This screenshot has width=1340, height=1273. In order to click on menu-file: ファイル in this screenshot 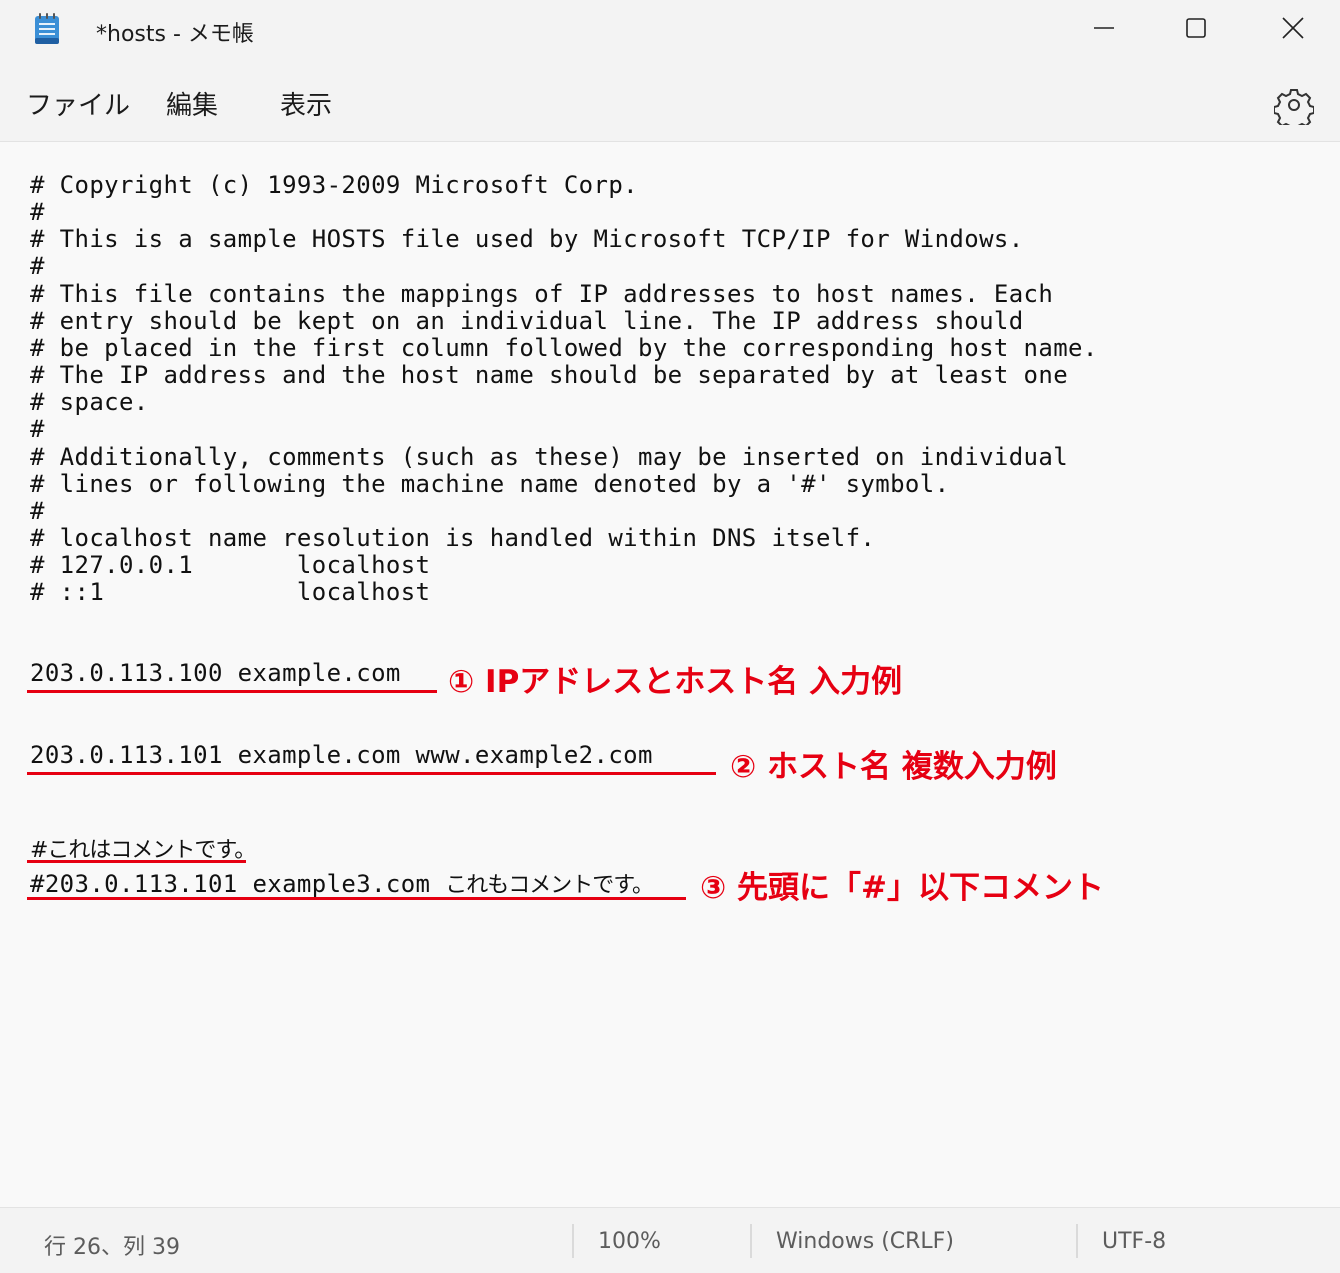, I will do `click(78, 103)`.